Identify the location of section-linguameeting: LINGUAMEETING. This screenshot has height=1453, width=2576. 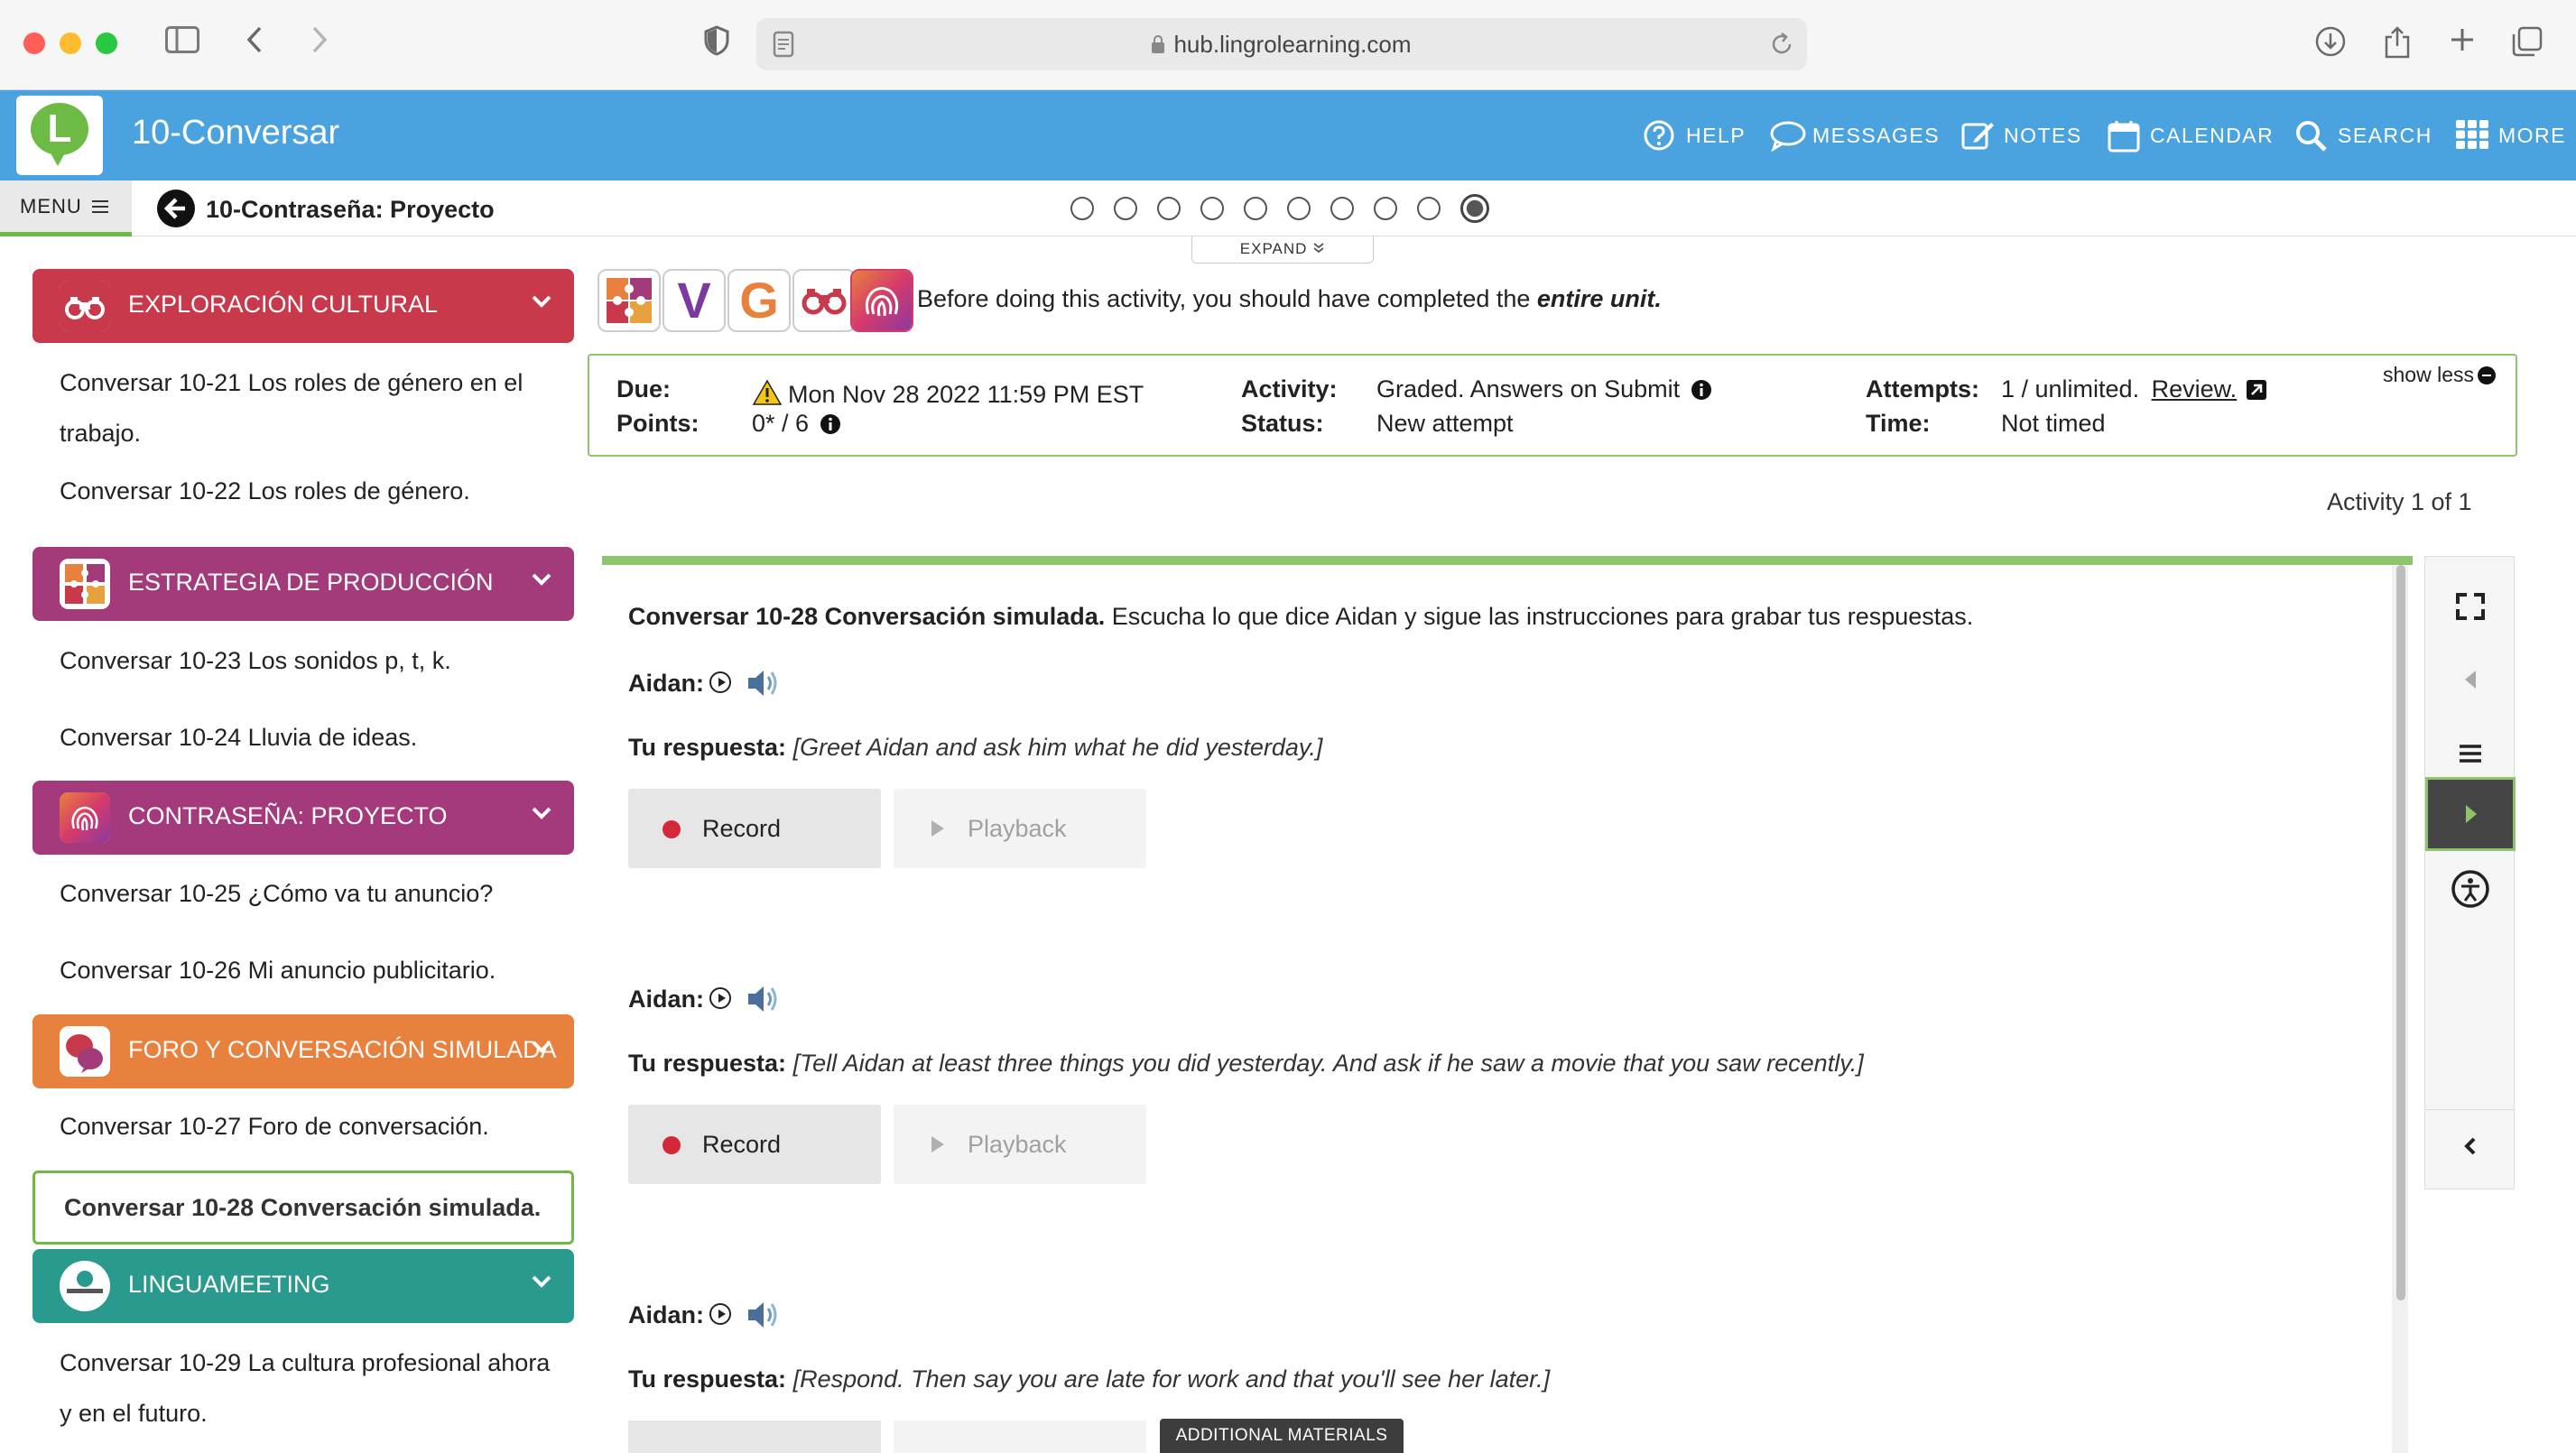
(303, 1286).